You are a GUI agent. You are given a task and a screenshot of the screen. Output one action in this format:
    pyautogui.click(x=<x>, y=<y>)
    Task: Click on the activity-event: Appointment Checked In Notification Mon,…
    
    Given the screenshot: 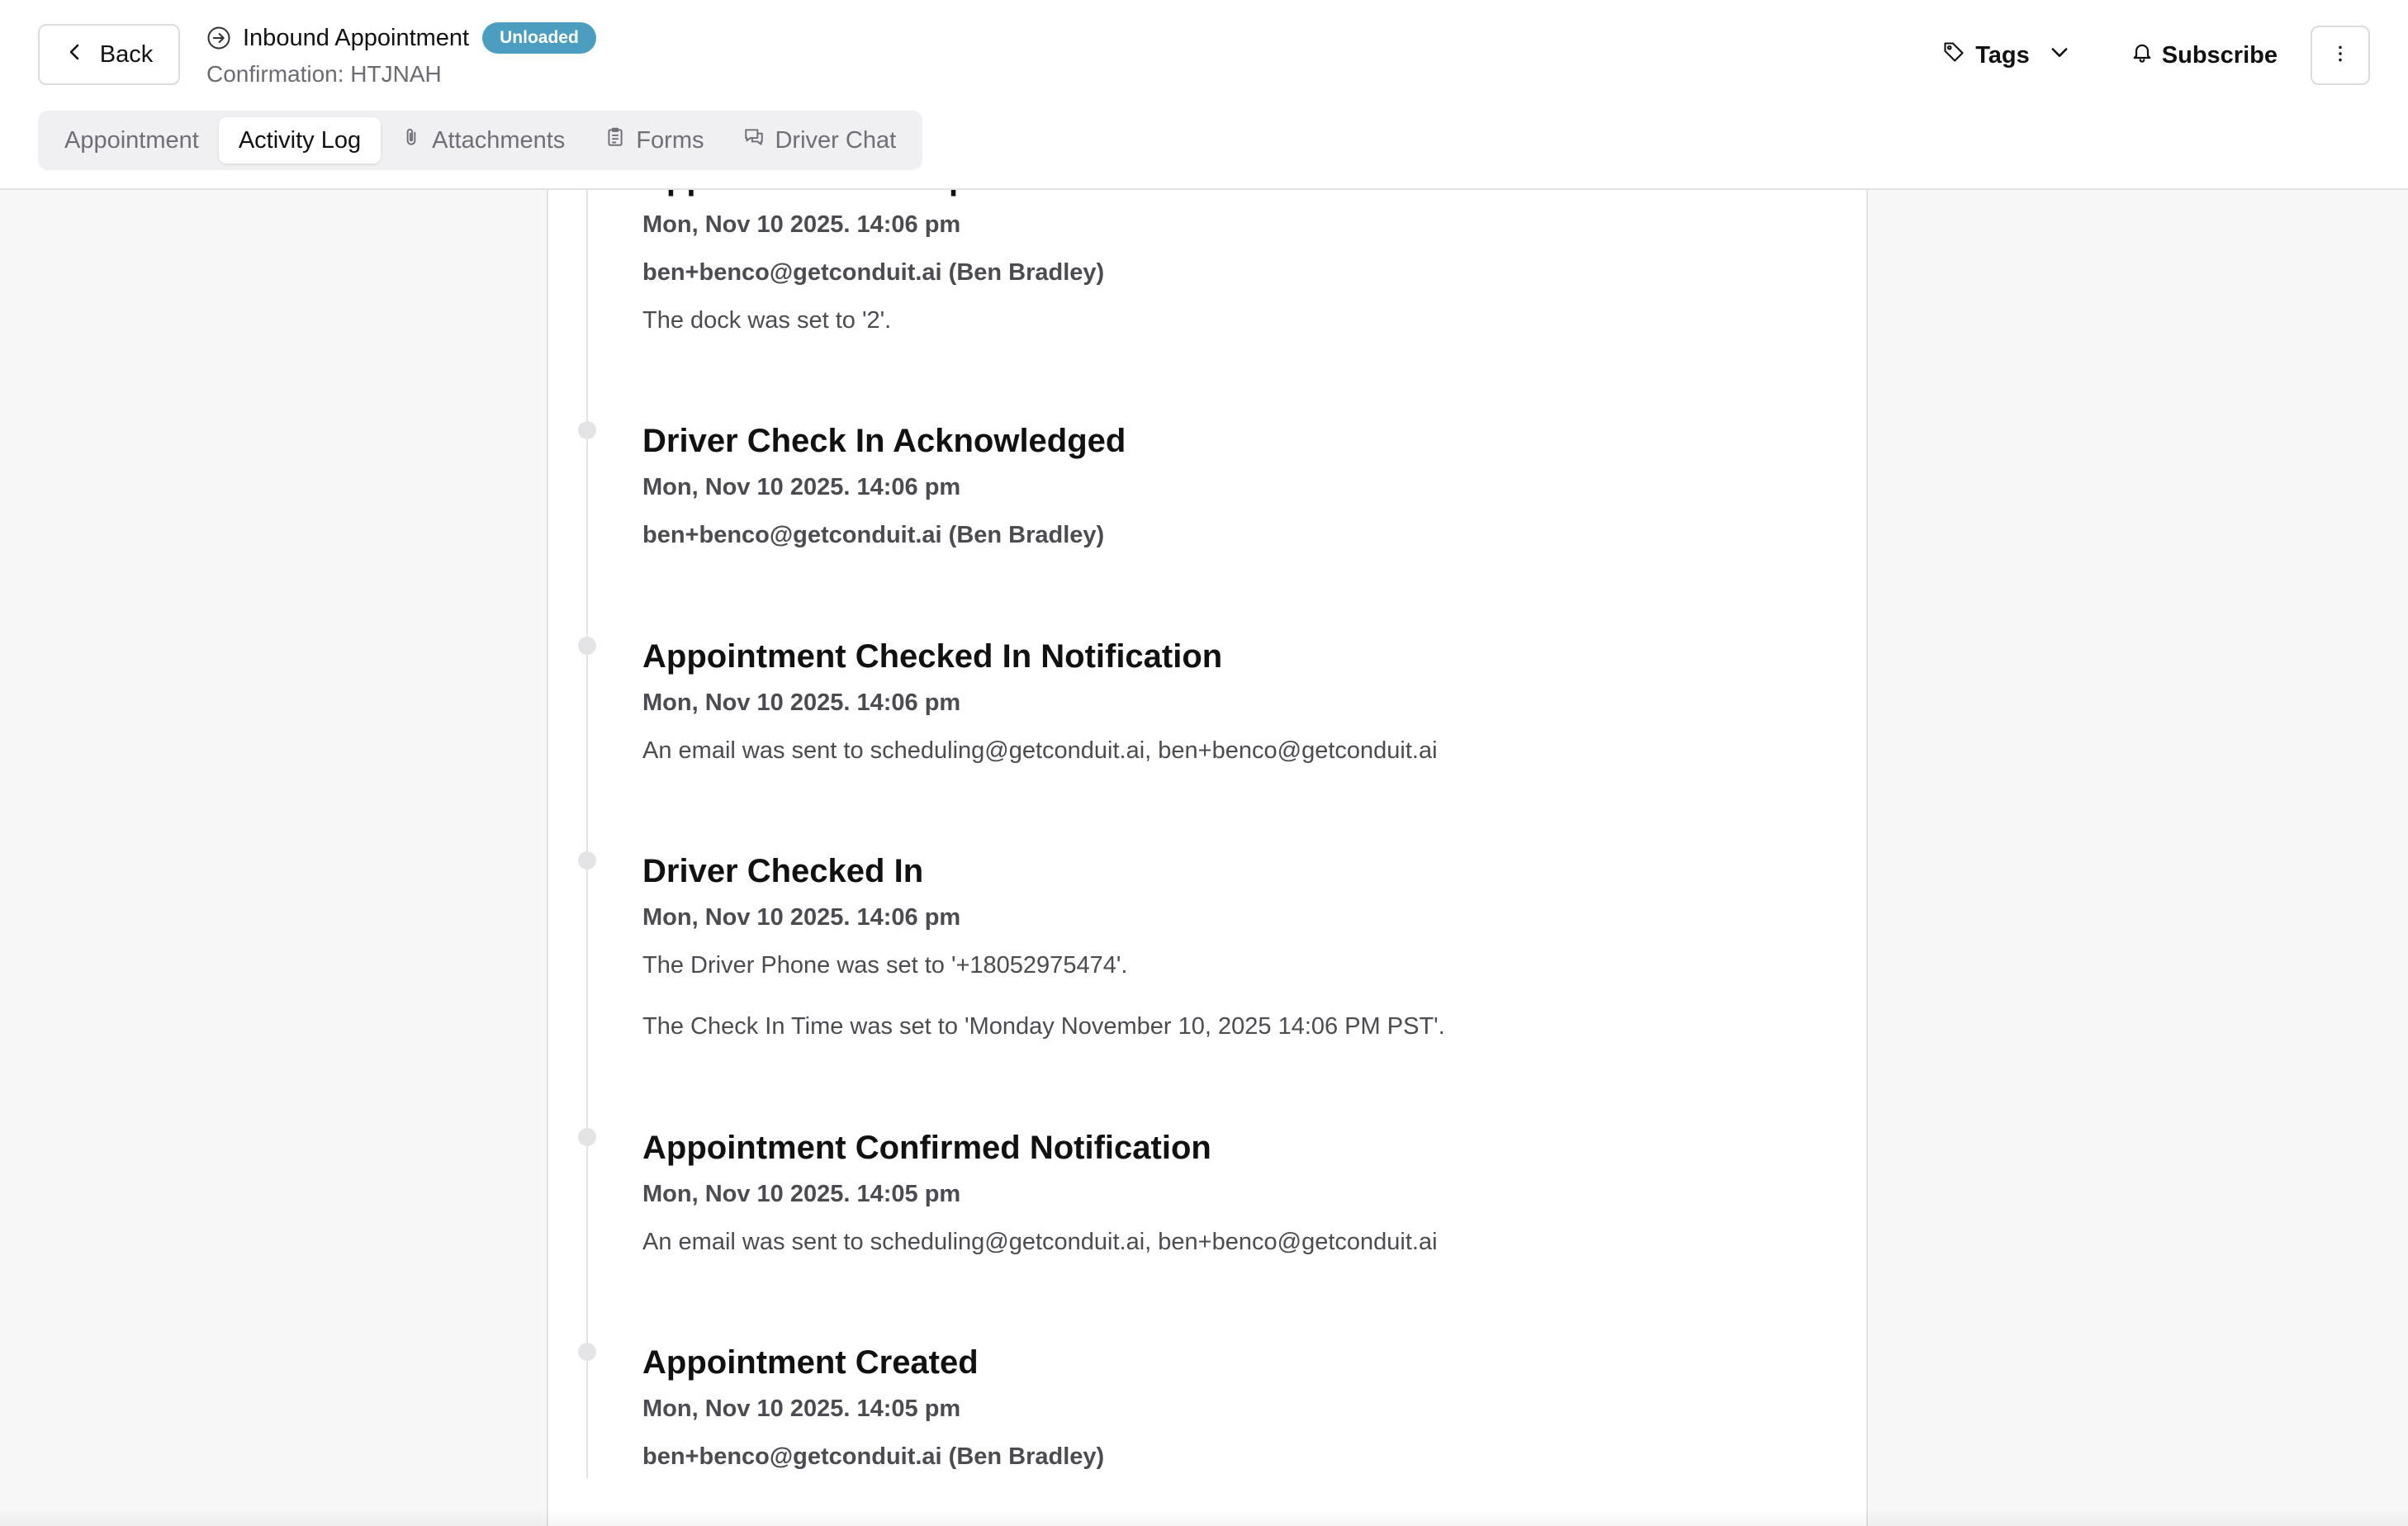 What is the action you would take?
    pyautogui.click(x=1197, y=701)
    